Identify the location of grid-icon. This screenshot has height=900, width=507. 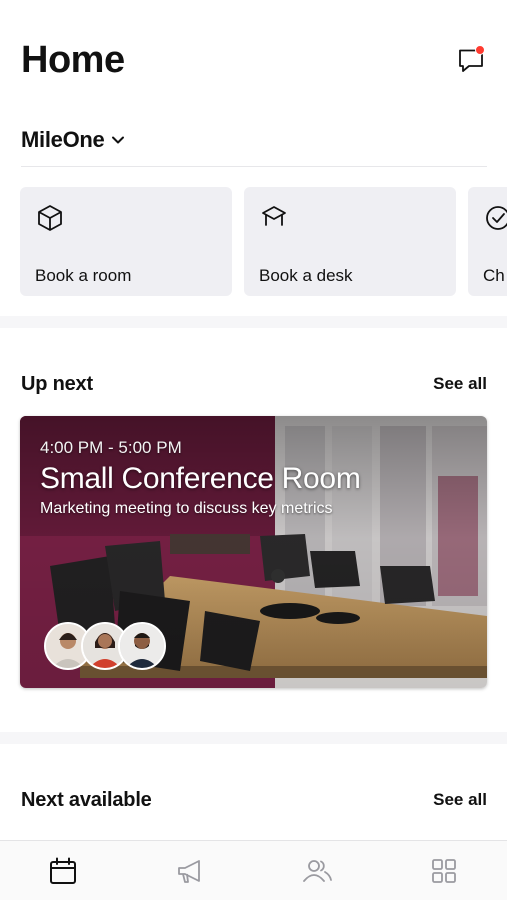
(443, 870).